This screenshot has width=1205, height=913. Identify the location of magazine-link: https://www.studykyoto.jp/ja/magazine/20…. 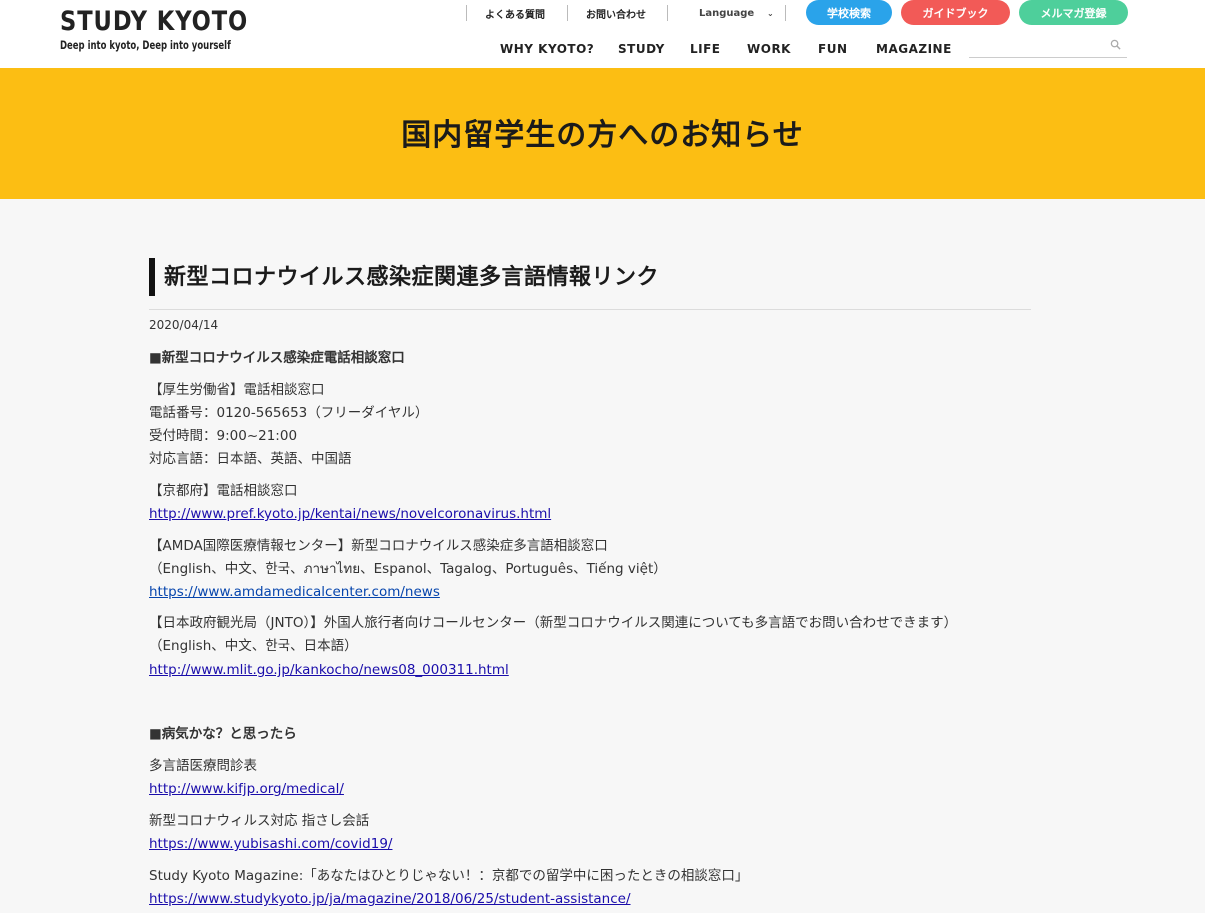
(390, 899).